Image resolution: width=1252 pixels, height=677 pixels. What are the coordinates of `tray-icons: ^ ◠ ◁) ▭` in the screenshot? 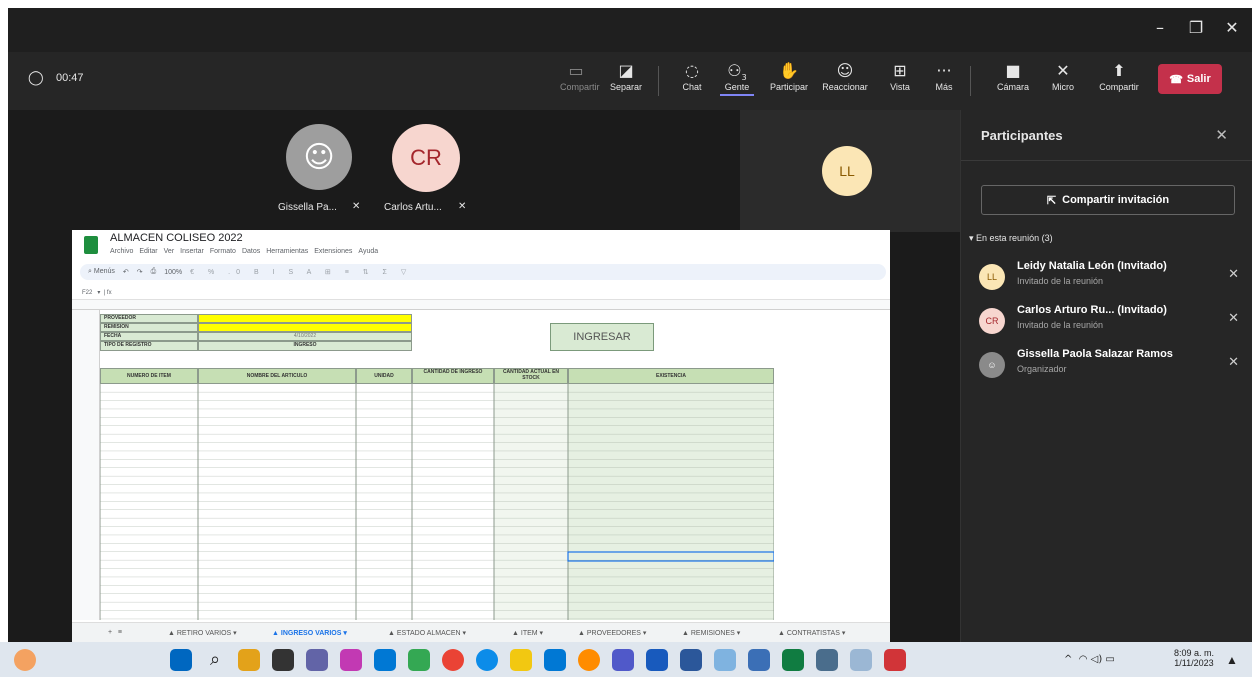 It's located at (1089, 659).